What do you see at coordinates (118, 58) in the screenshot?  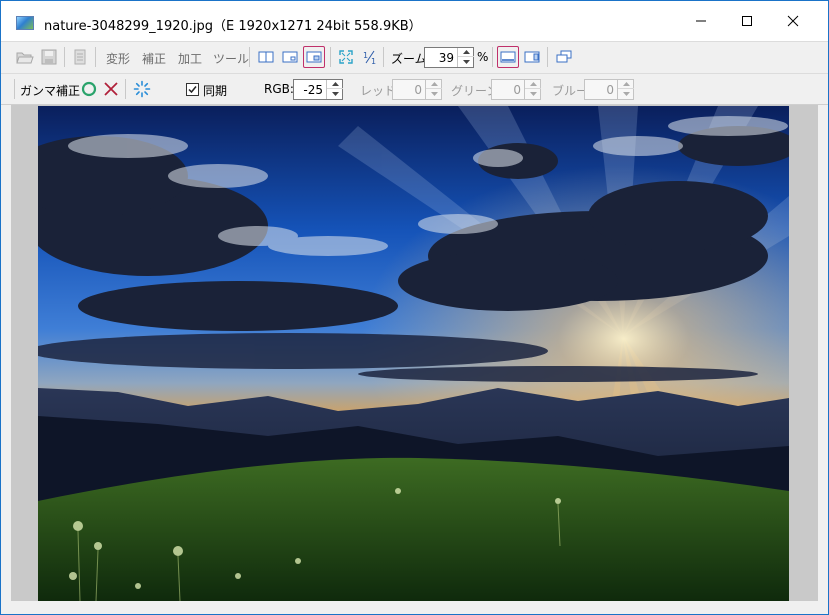 I see `menu-transform: 変形` at bounding box center [118, 58].